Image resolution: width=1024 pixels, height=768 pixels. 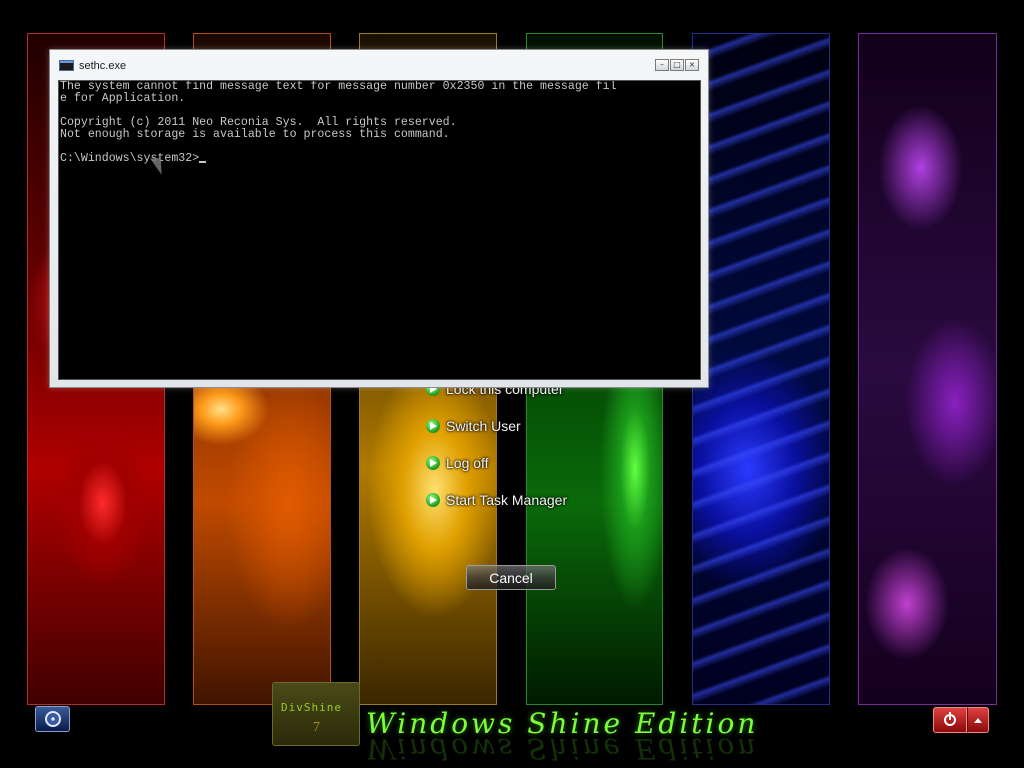 I want to click on menu-item-log-off: Log off, so click(x=457, y=463).